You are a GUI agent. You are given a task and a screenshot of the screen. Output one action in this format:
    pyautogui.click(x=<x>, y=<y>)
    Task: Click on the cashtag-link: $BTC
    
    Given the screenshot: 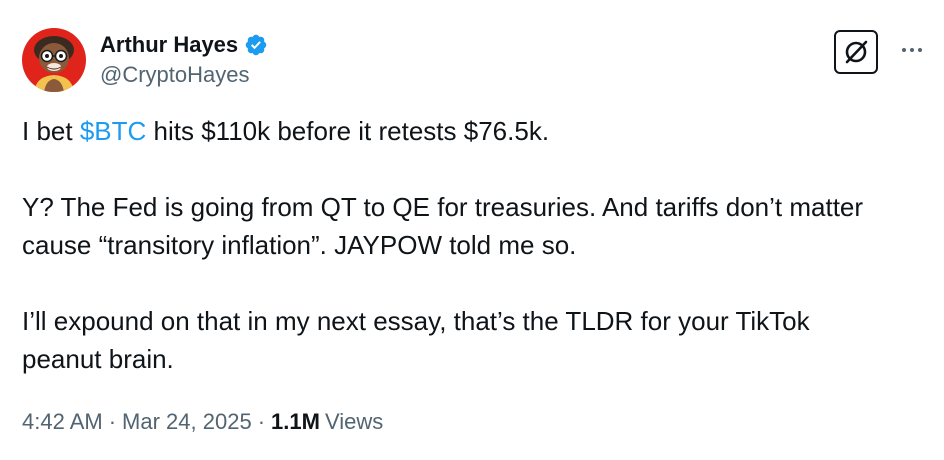 What is the action you would take?
    pyautogui.click(x=113, y=131)
    